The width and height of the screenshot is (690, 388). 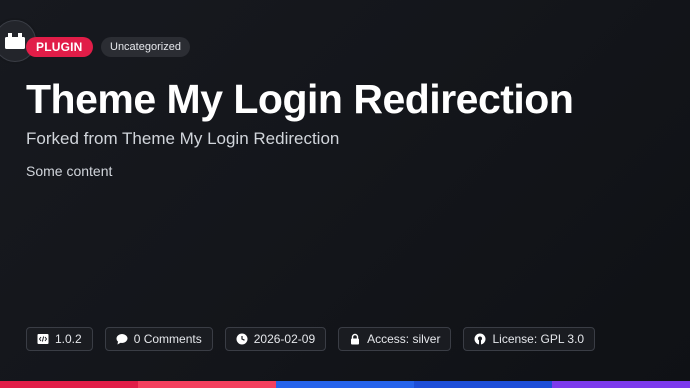 What do you see at coordinates (43, 339) in the screenshot?
I see `code-icon` at bounding box center [43, 339].